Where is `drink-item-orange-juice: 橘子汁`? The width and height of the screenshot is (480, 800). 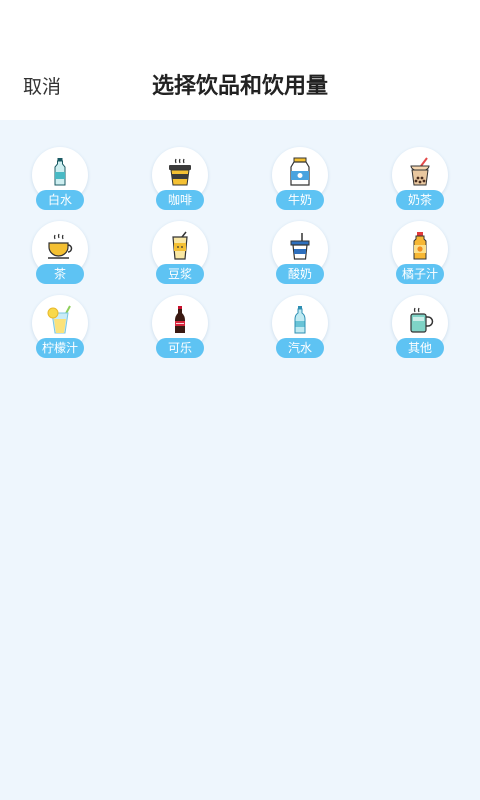 drink-item-orange-juice: 橘子汁 is located at coordinates (420, 258).